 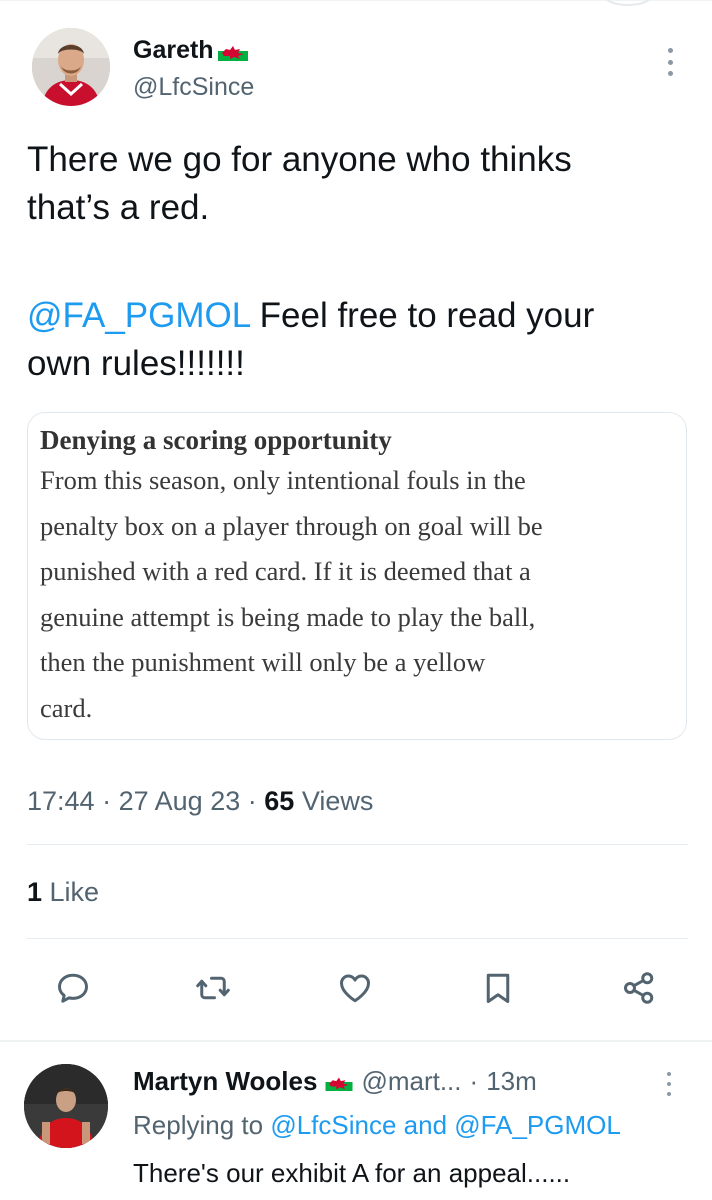 I want to click on likes-link: 1 Like, so click(x=63, y=892).